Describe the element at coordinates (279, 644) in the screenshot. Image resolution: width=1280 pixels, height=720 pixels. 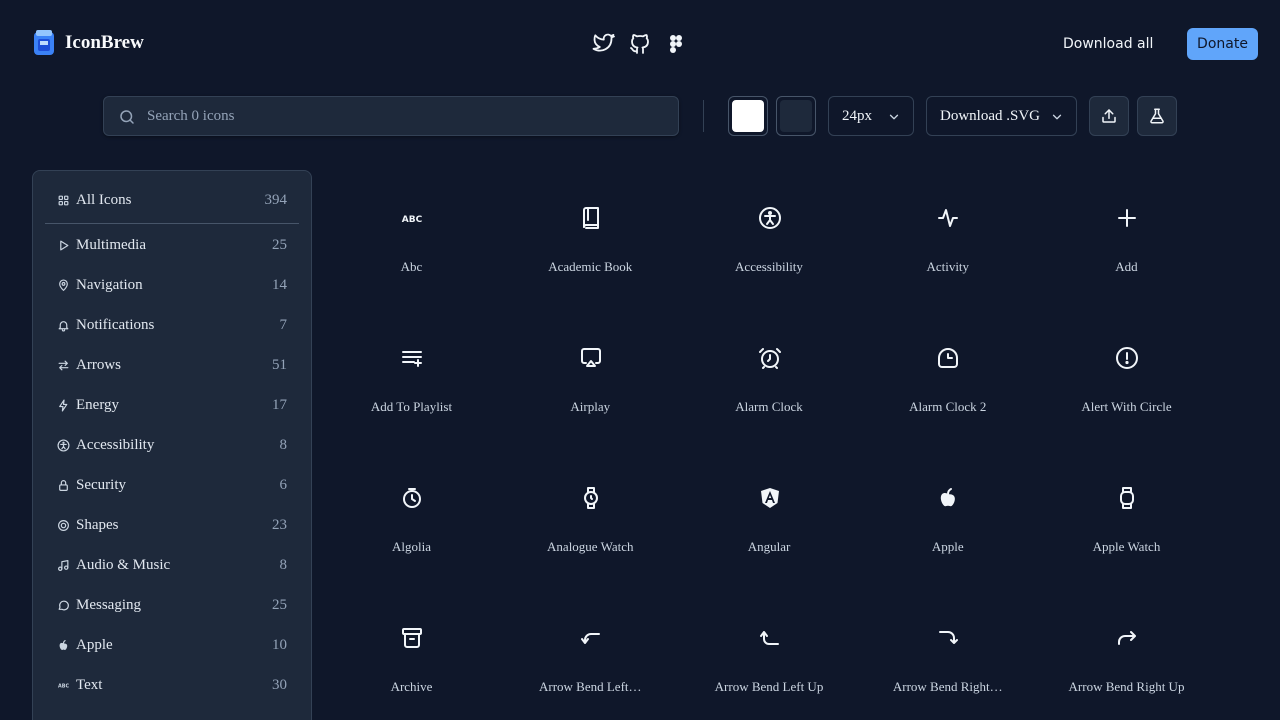
I see `sidebar-item-count: 10` at that location.